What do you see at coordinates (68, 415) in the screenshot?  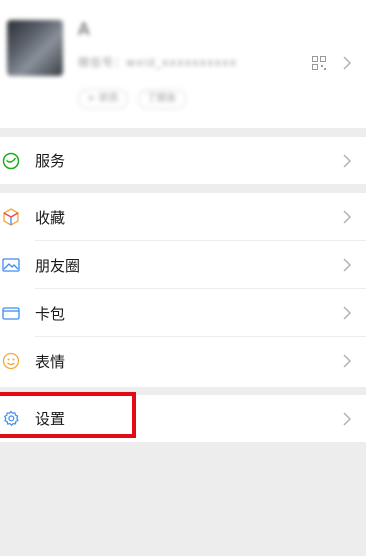 I see `settings-highlight-box` at bounding box center [68, 415].